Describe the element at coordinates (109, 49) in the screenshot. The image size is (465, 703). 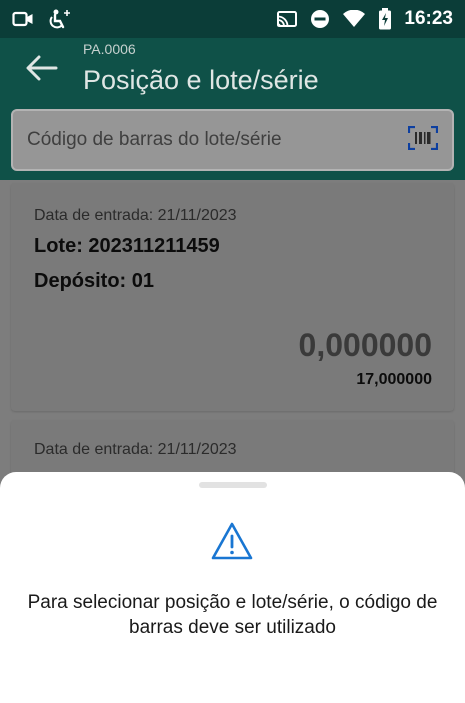
I see `page-subtitle: PA.0006` at that location.